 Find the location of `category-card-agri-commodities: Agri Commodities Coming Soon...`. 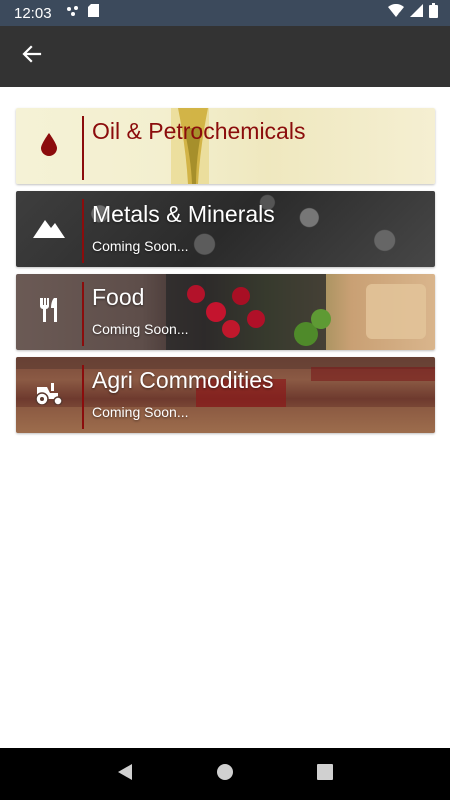

category-card-agri-commodities: Agri Commodities Coming Soon... is located at coordinates (225, 395).